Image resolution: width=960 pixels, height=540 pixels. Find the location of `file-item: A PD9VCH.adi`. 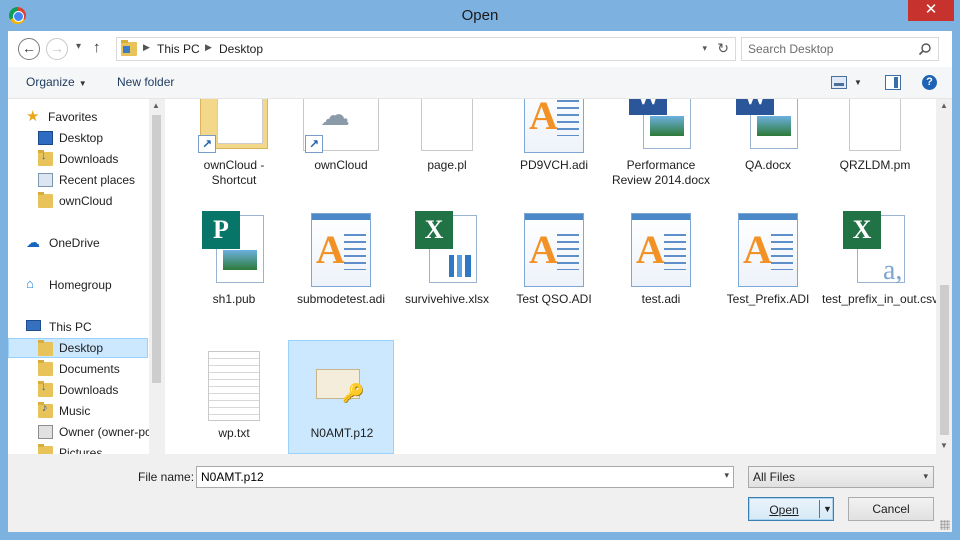

file-item: A PD9VCH.adi is located at coordinates (554, 143).